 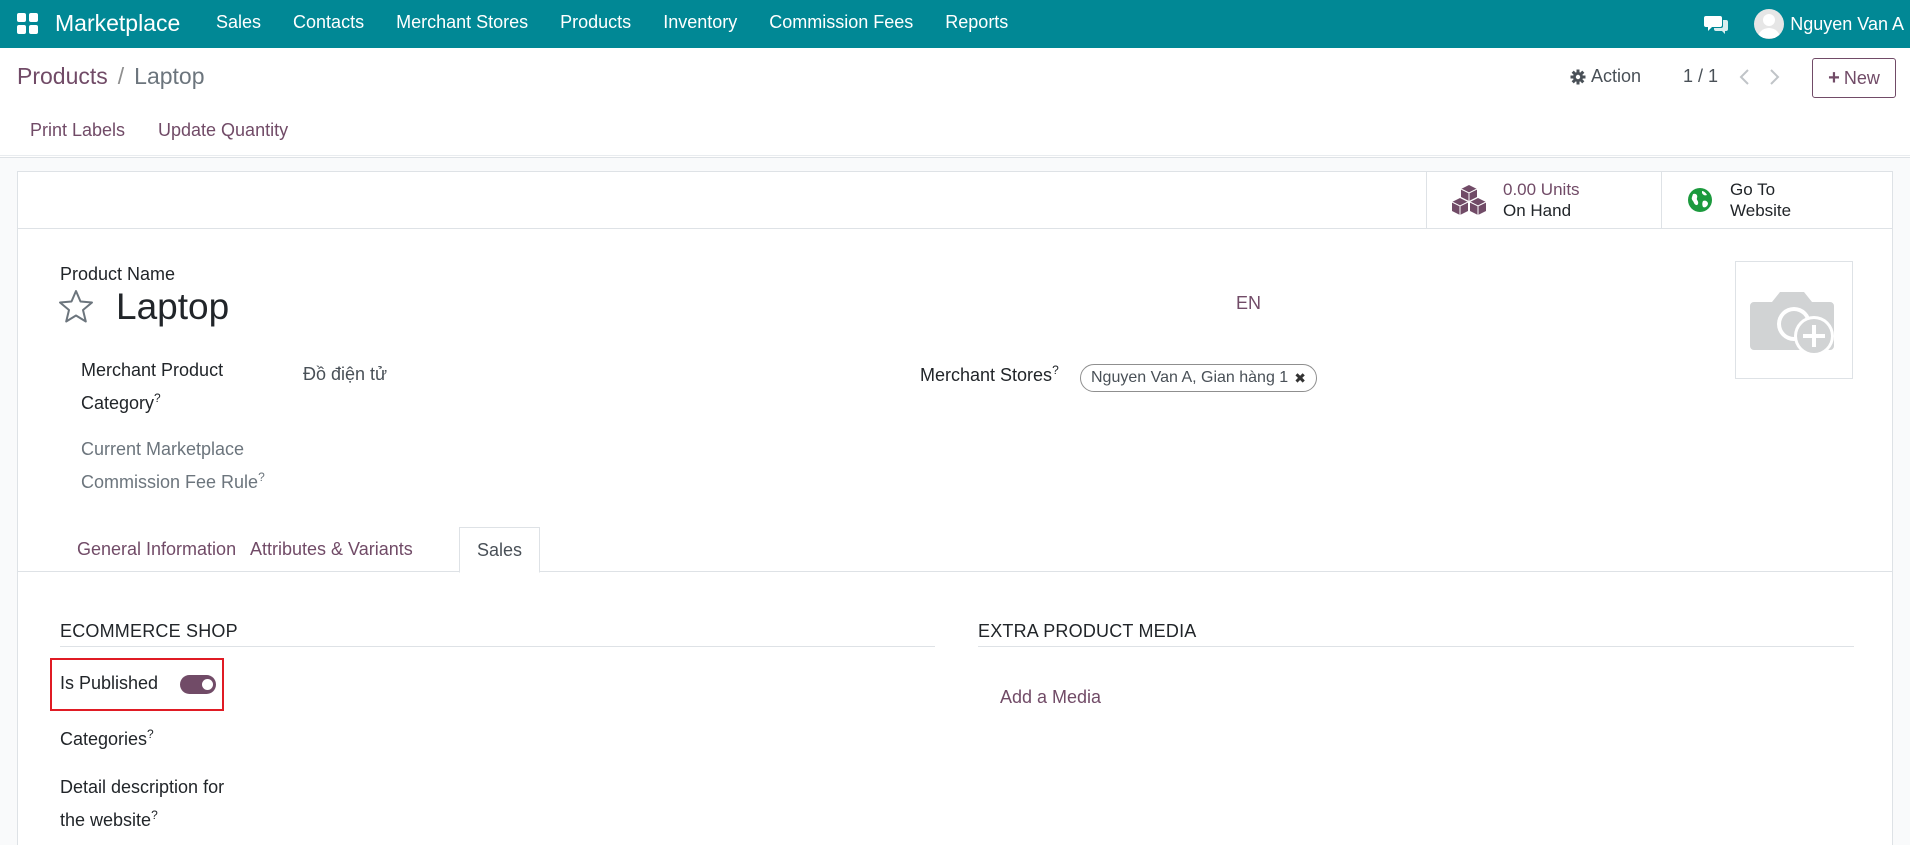 I want to click on is-published-label: Is Published, so click(x=109, y=683).